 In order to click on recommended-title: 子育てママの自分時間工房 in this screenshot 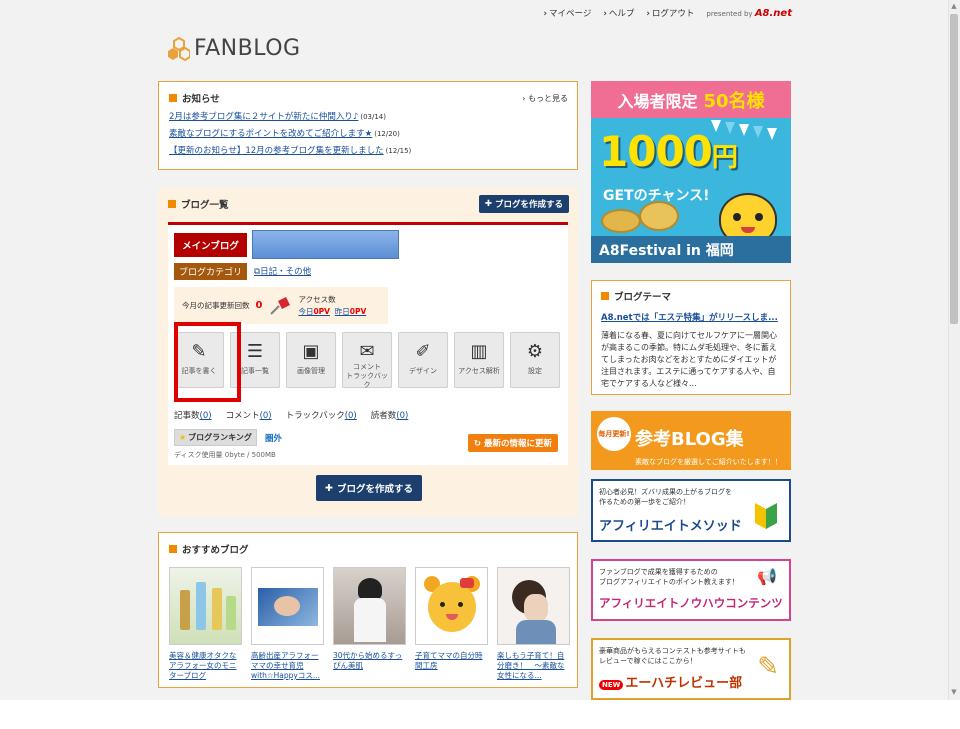, I will do `click(451, 661)`.